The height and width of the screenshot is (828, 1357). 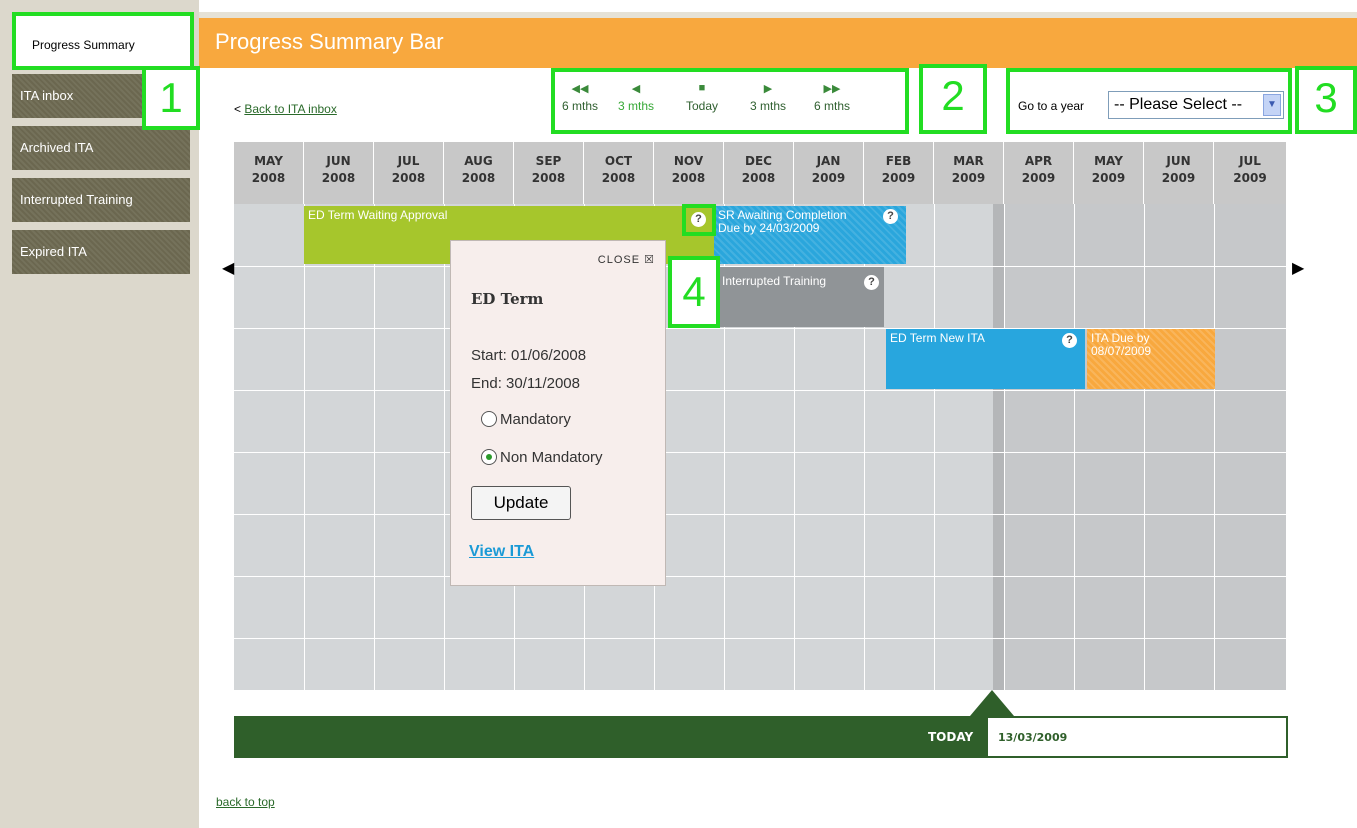 What do you see at coordinates (171, 98) in the screenshot?
I see `callout-1: 1` at bounding box center [171, 98].